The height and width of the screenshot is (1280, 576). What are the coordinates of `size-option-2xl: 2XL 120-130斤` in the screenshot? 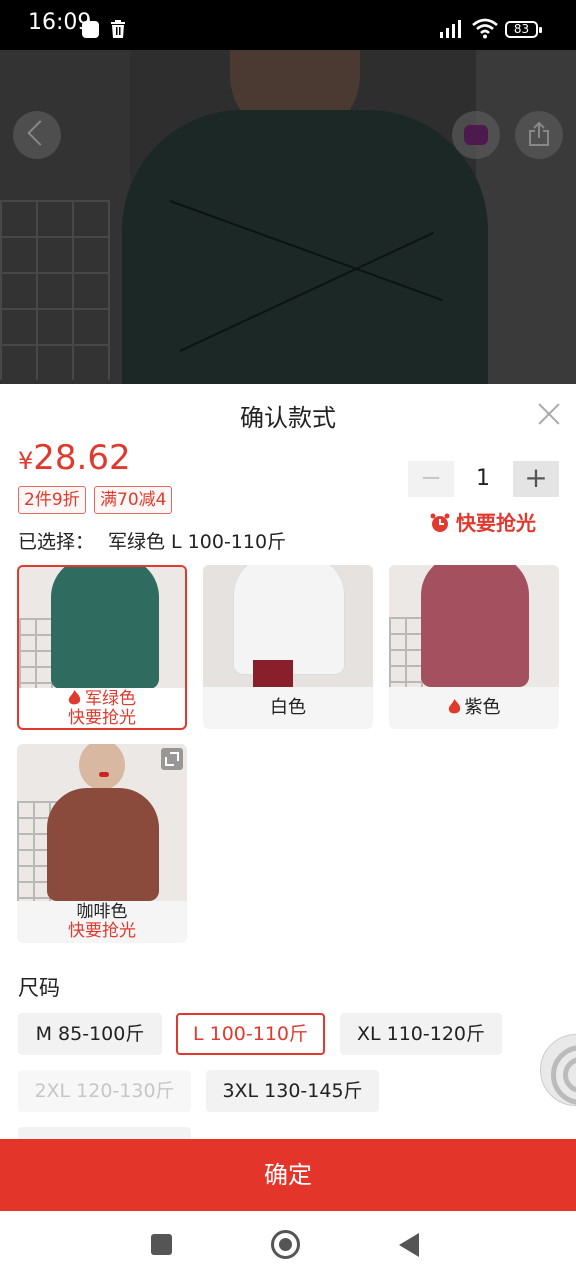 It's located at (104, 1091).